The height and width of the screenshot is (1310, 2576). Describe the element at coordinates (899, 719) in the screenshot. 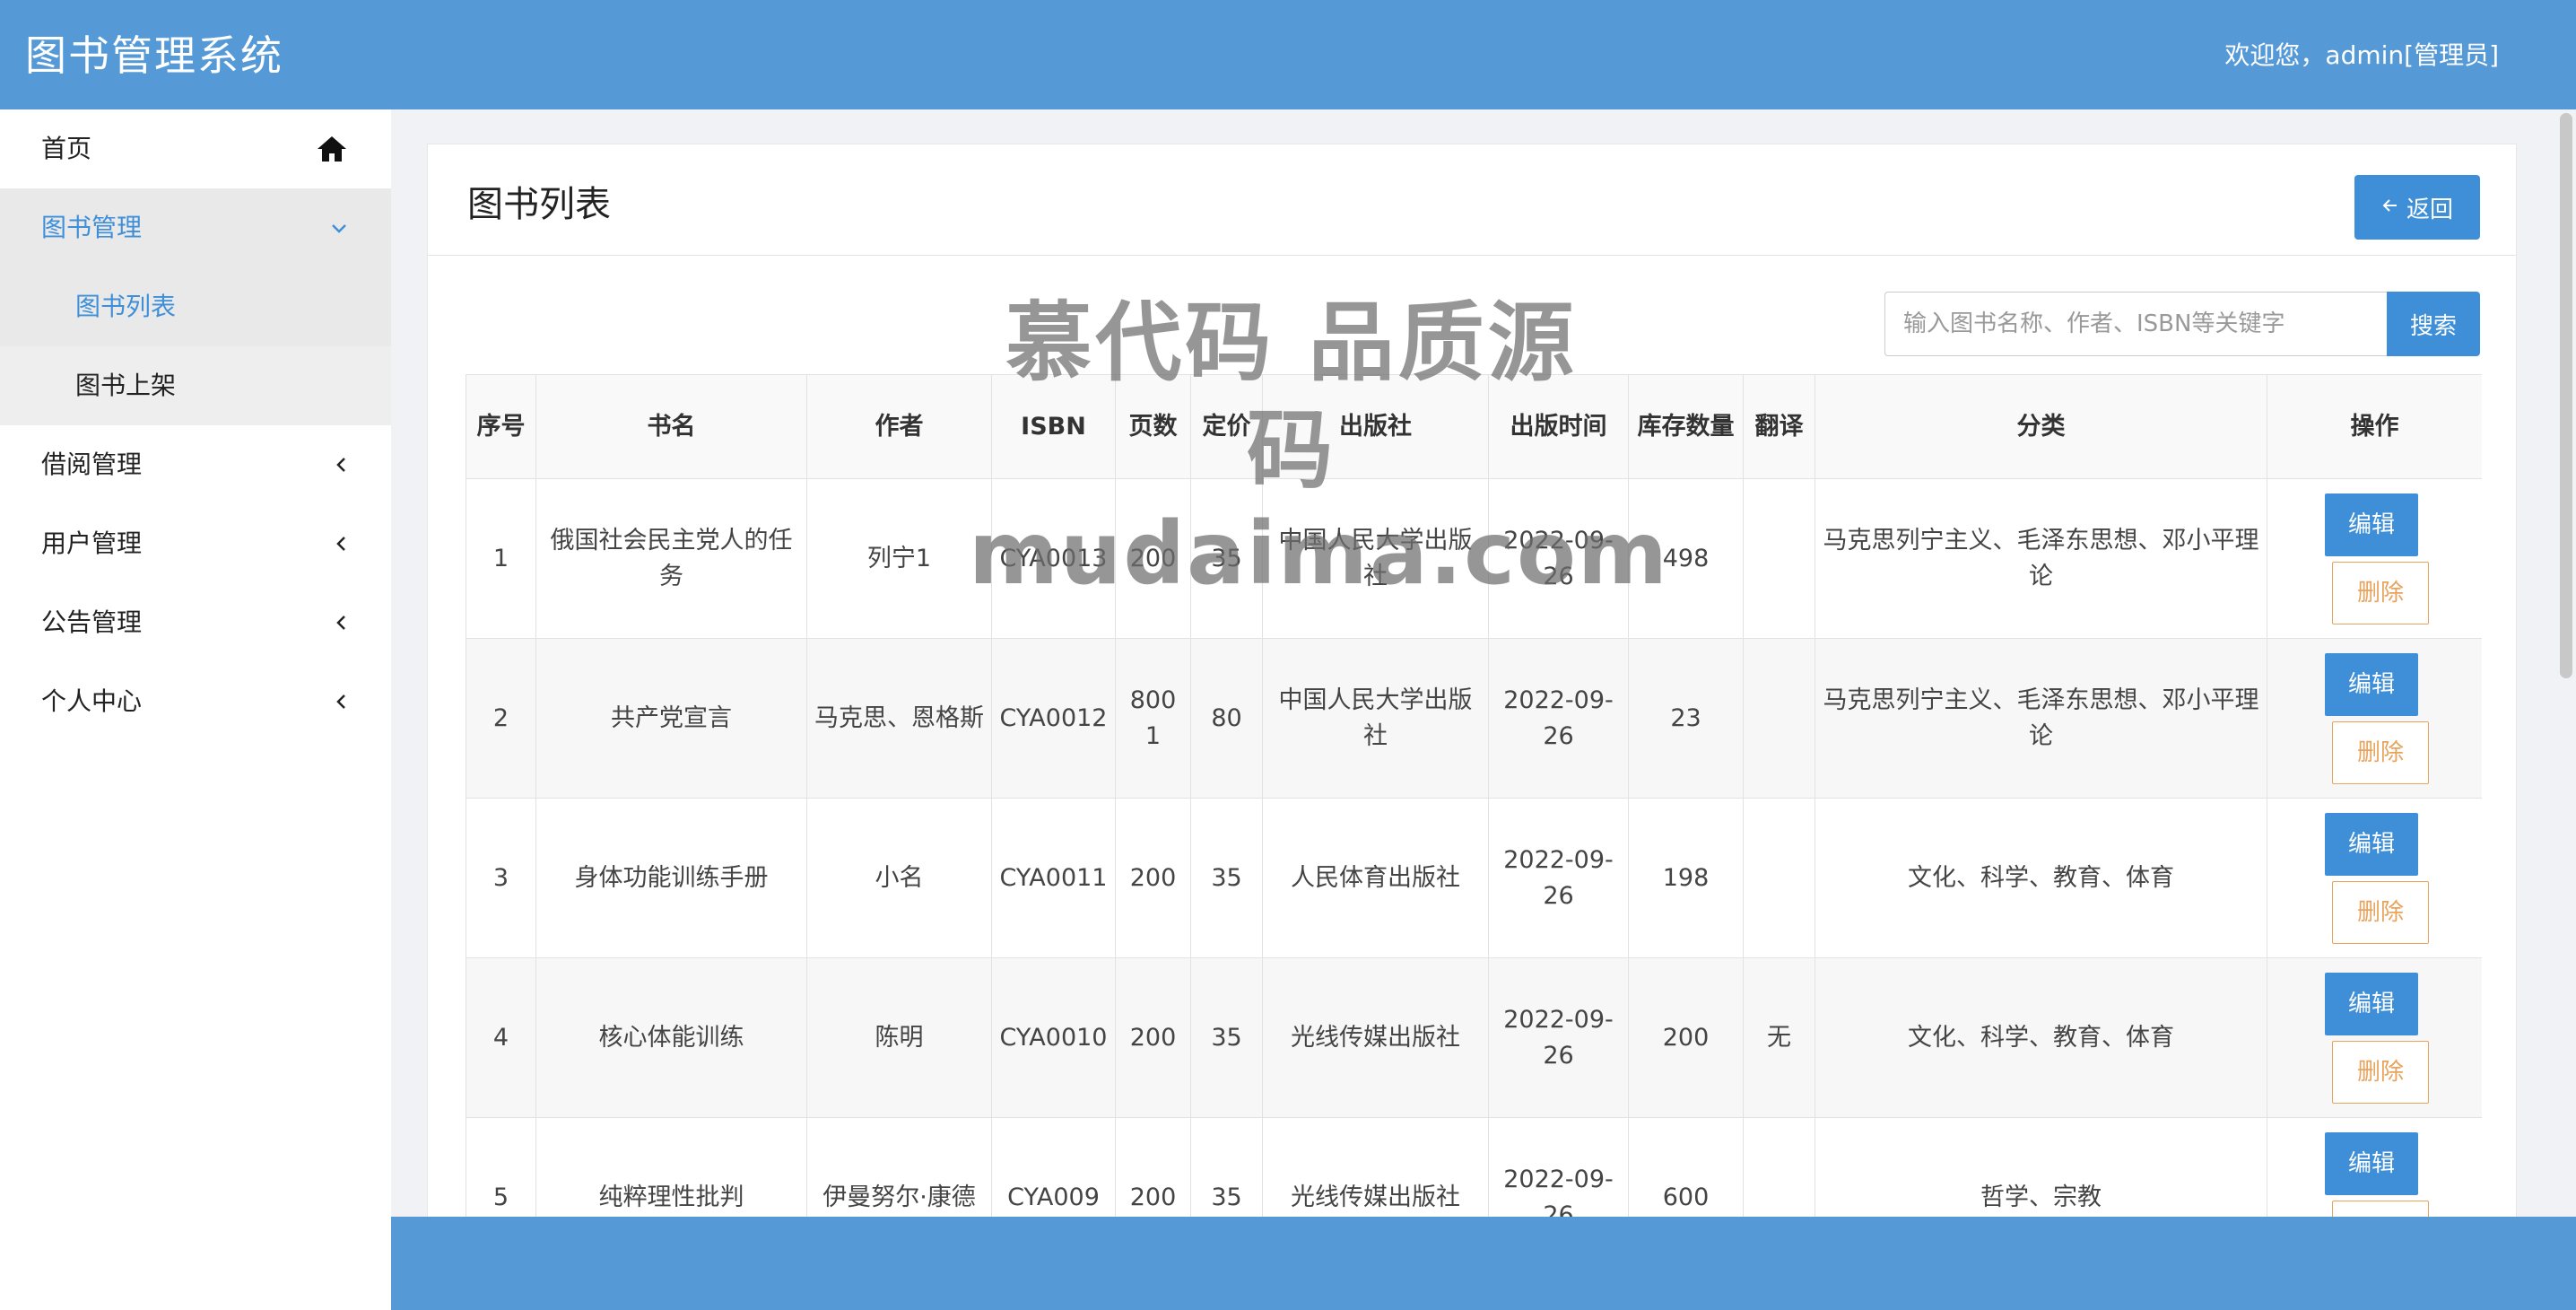

I see `cell-author: 马克思、恩格斯` at that location.